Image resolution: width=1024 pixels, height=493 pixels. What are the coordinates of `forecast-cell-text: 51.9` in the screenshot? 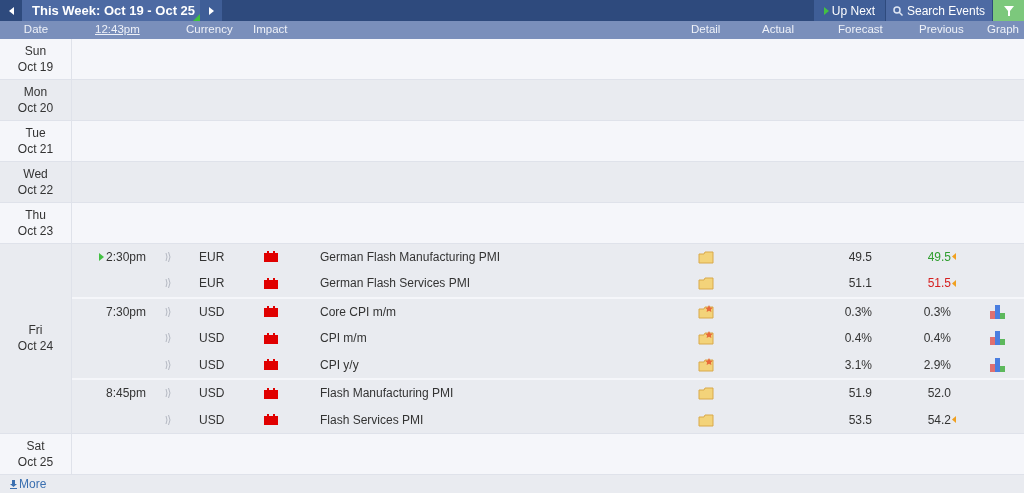 It's located at (859, 394).